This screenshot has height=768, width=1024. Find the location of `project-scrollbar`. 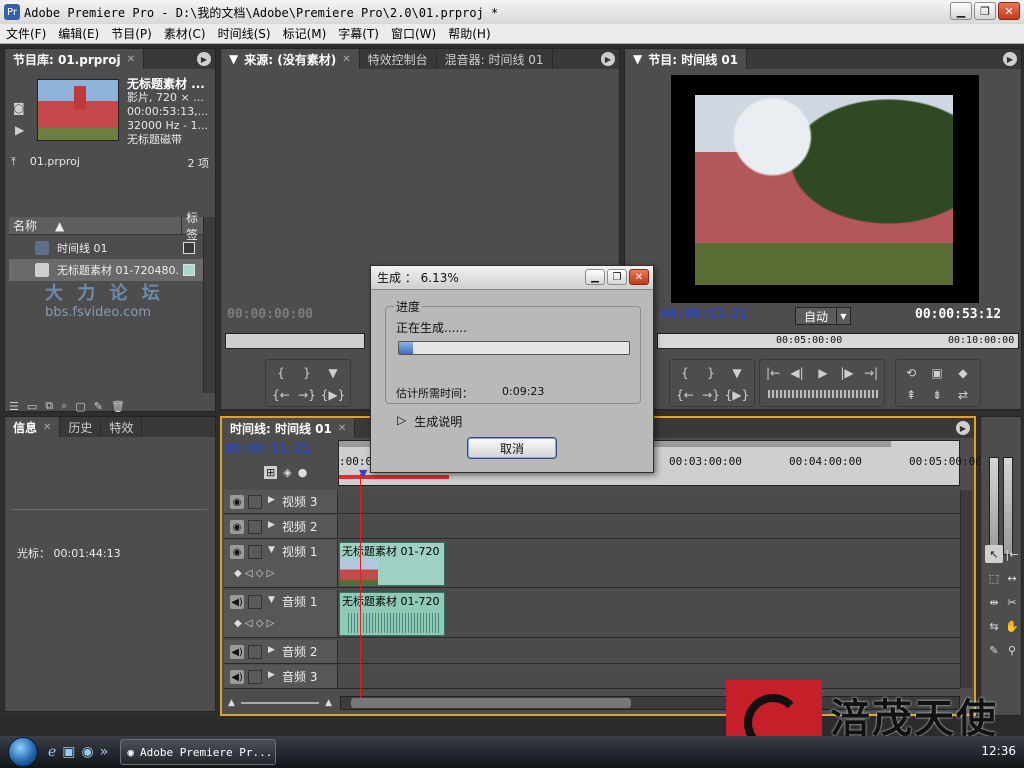

project-scrollbar is located at coordinates (209, 305).